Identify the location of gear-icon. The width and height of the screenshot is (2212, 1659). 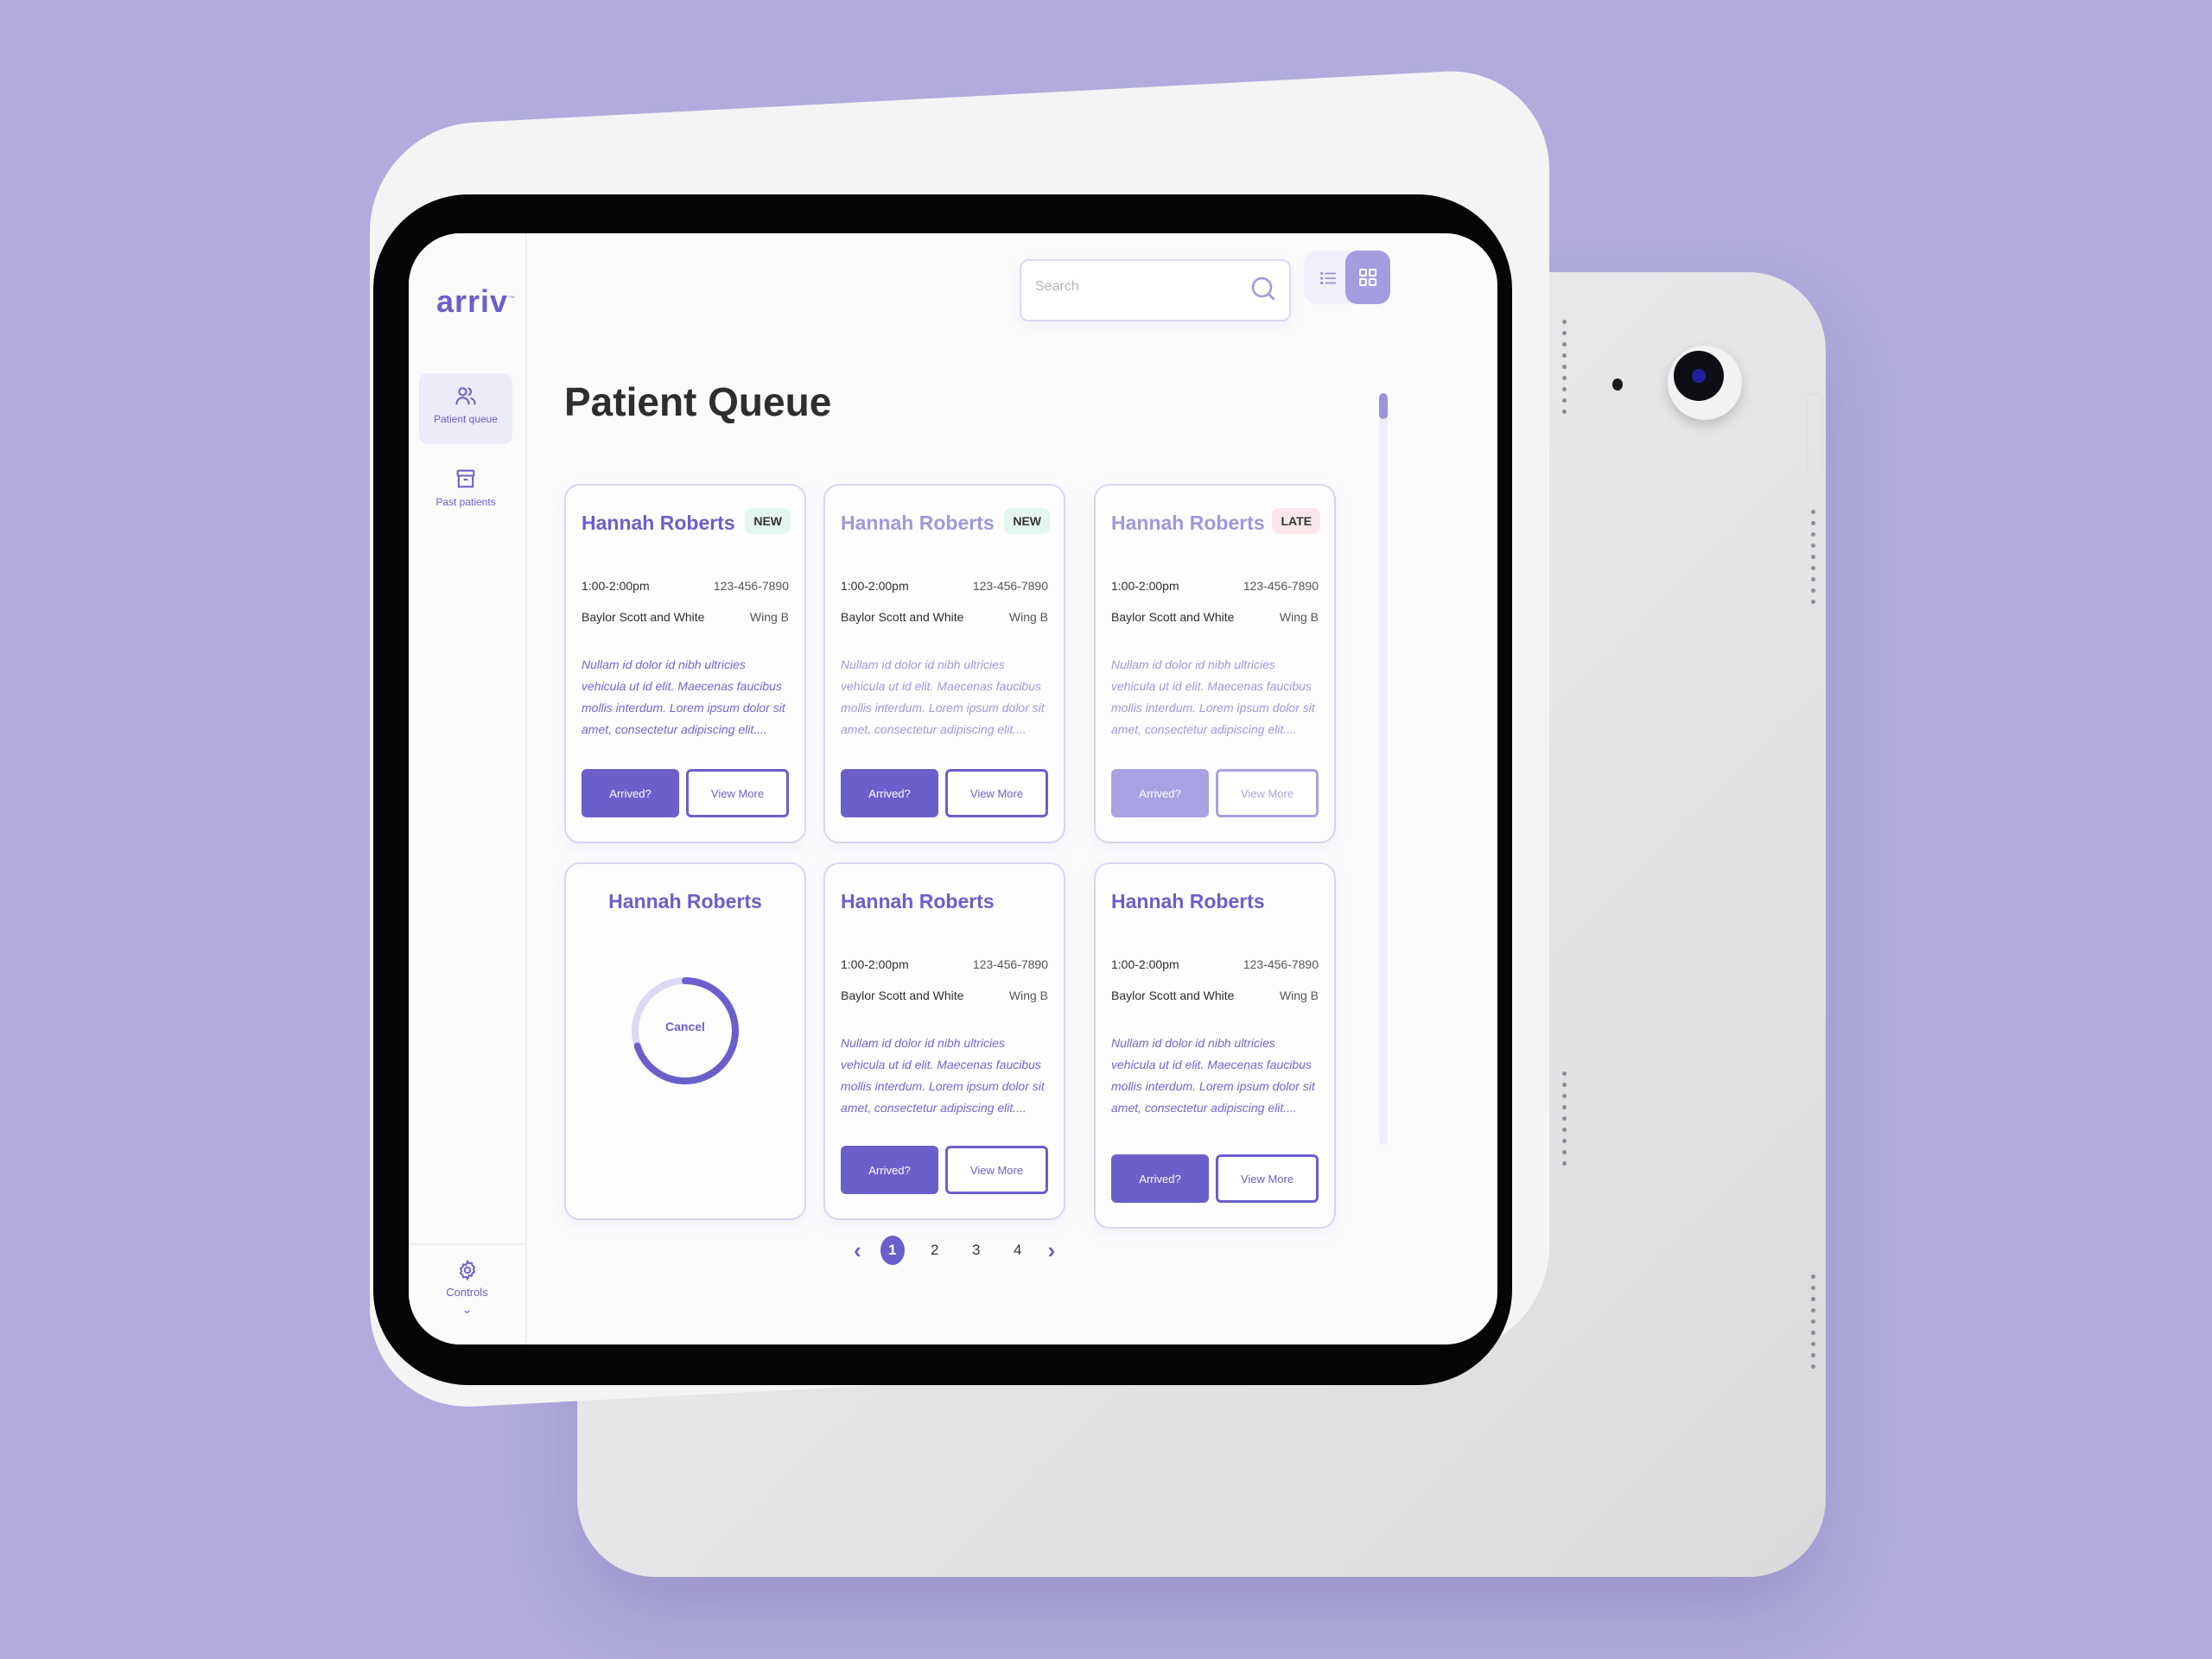
(467, 1270).